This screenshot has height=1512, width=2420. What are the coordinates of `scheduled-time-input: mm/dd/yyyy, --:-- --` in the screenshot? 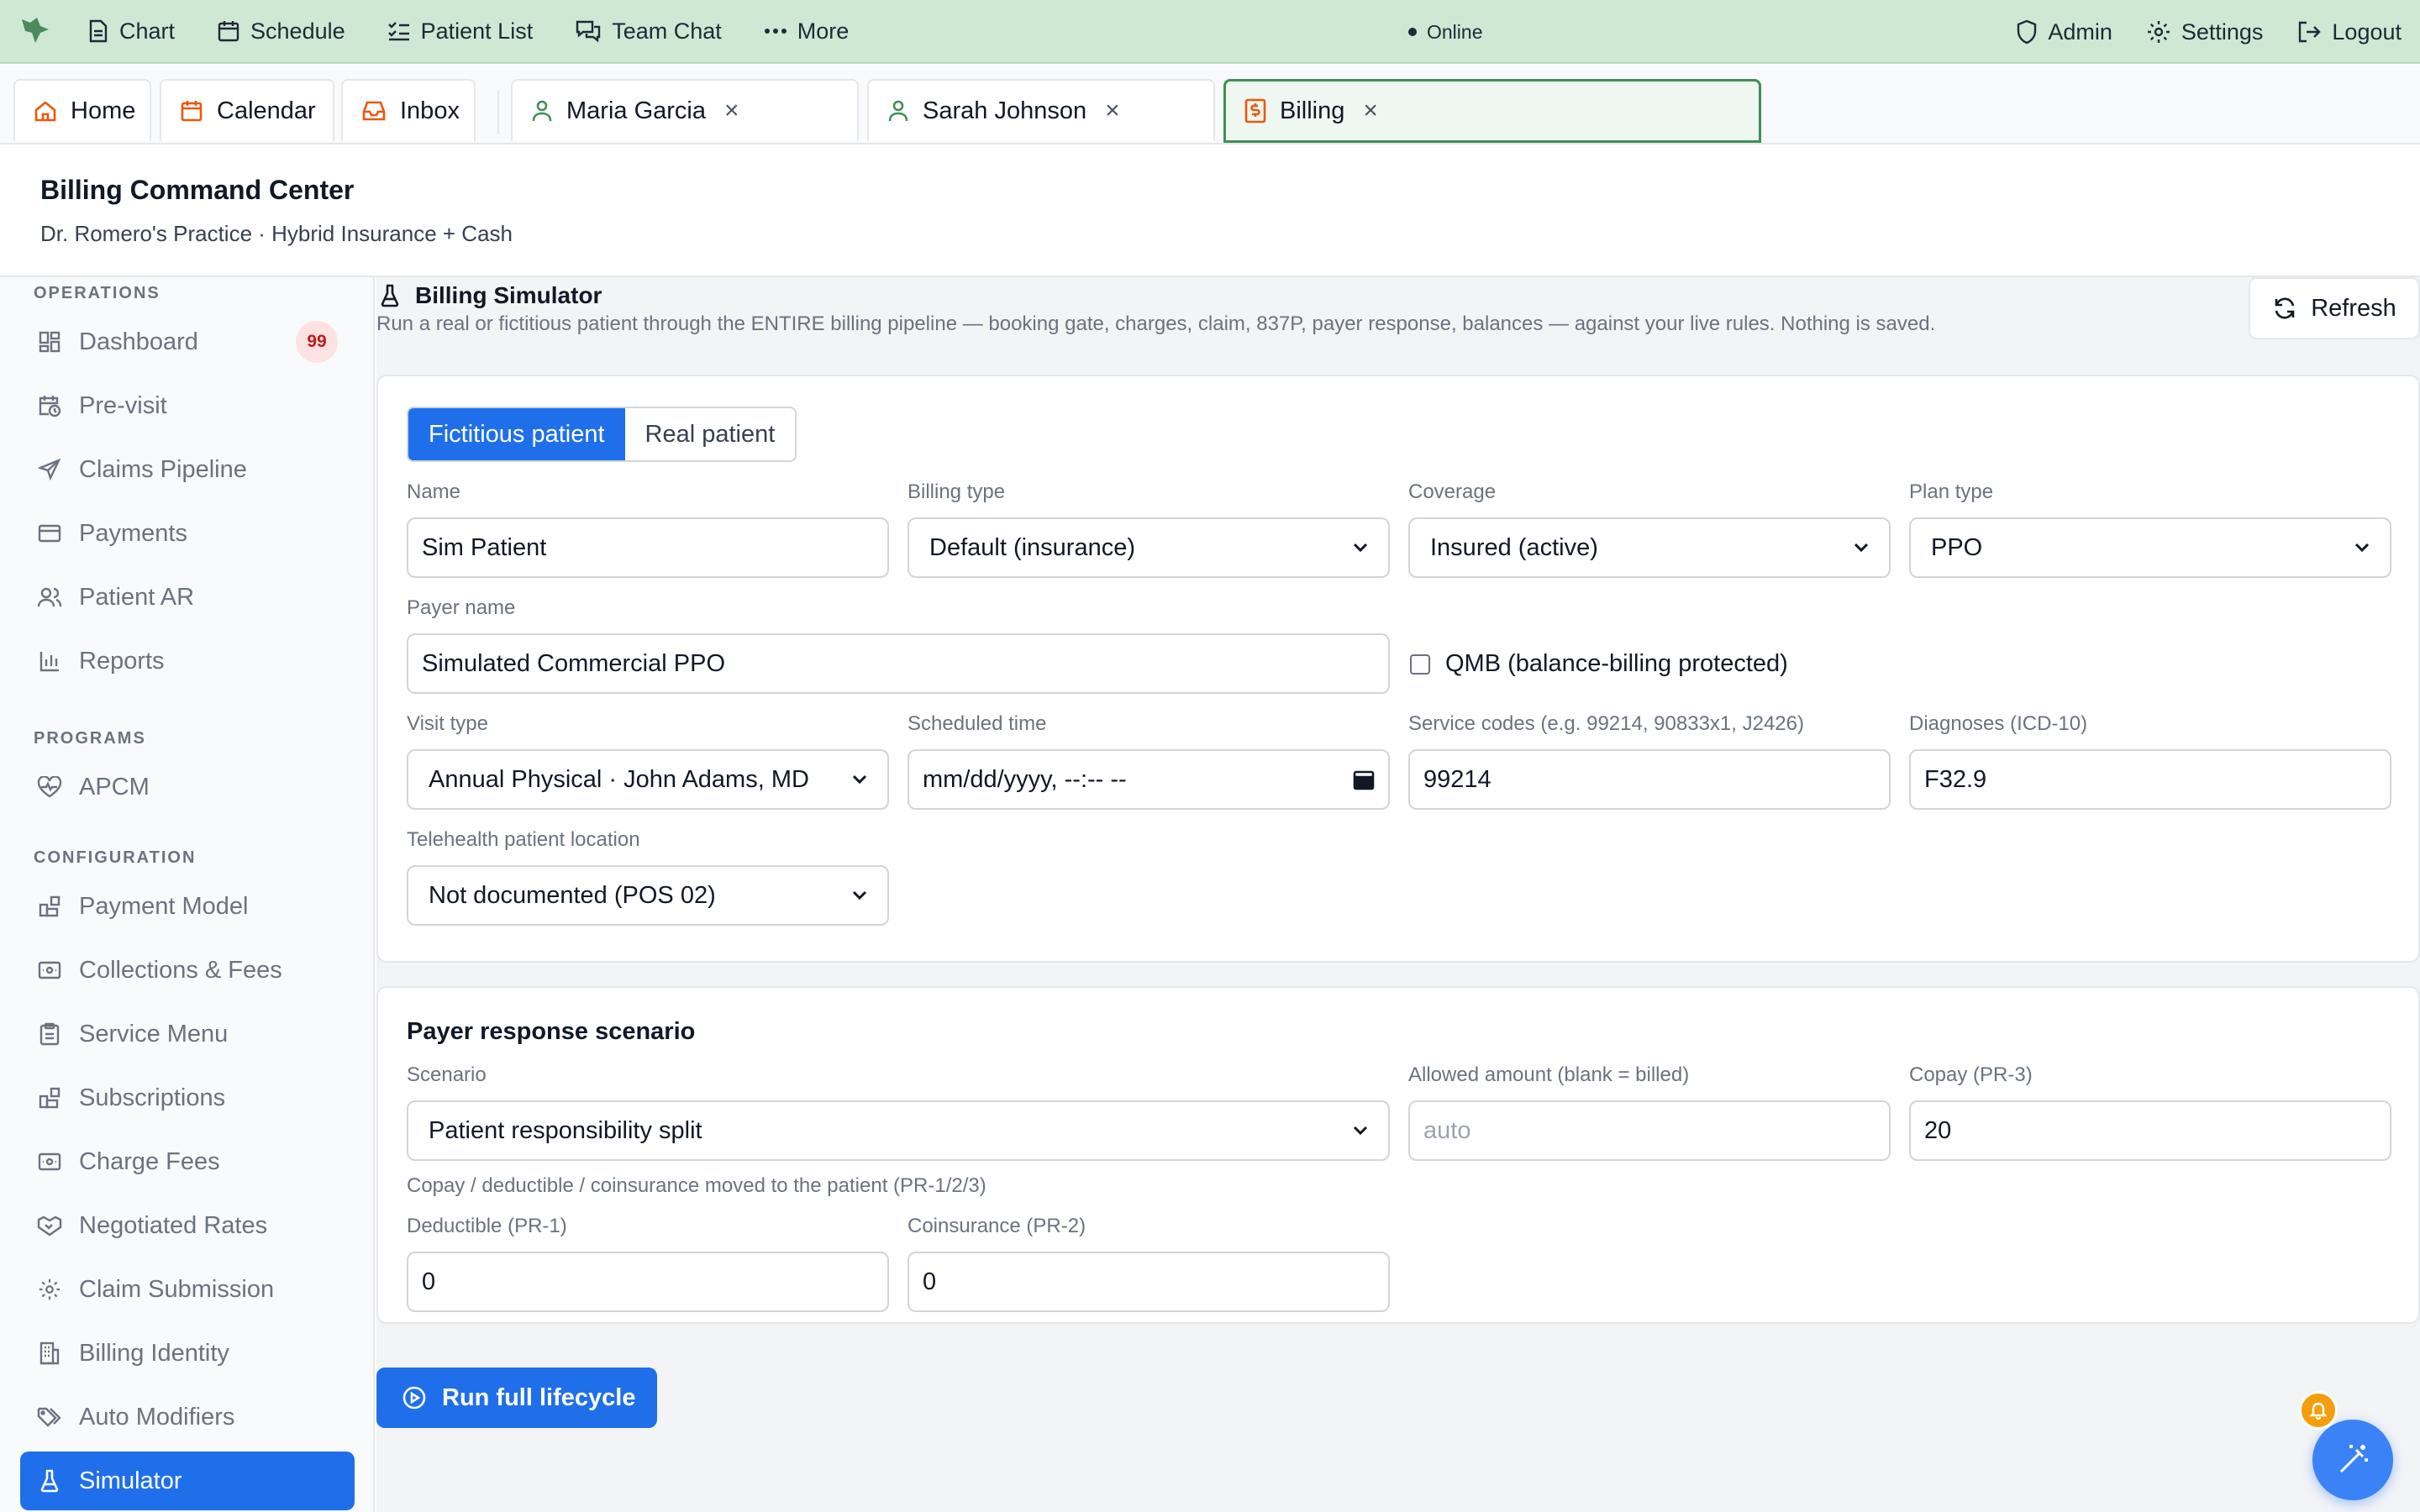 It's located at (1149, 779).